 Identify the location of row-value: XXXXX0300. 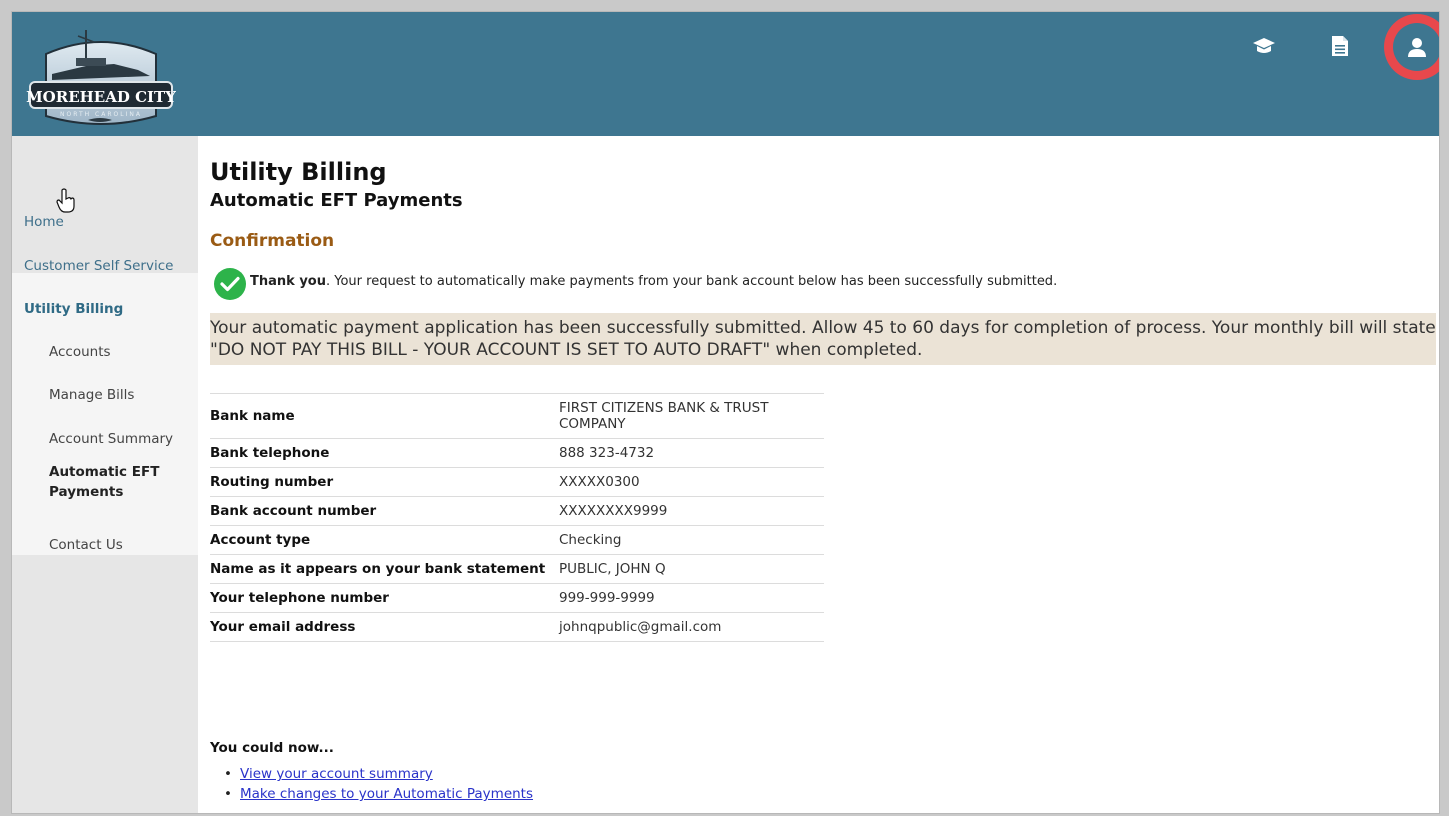
(691, 482).